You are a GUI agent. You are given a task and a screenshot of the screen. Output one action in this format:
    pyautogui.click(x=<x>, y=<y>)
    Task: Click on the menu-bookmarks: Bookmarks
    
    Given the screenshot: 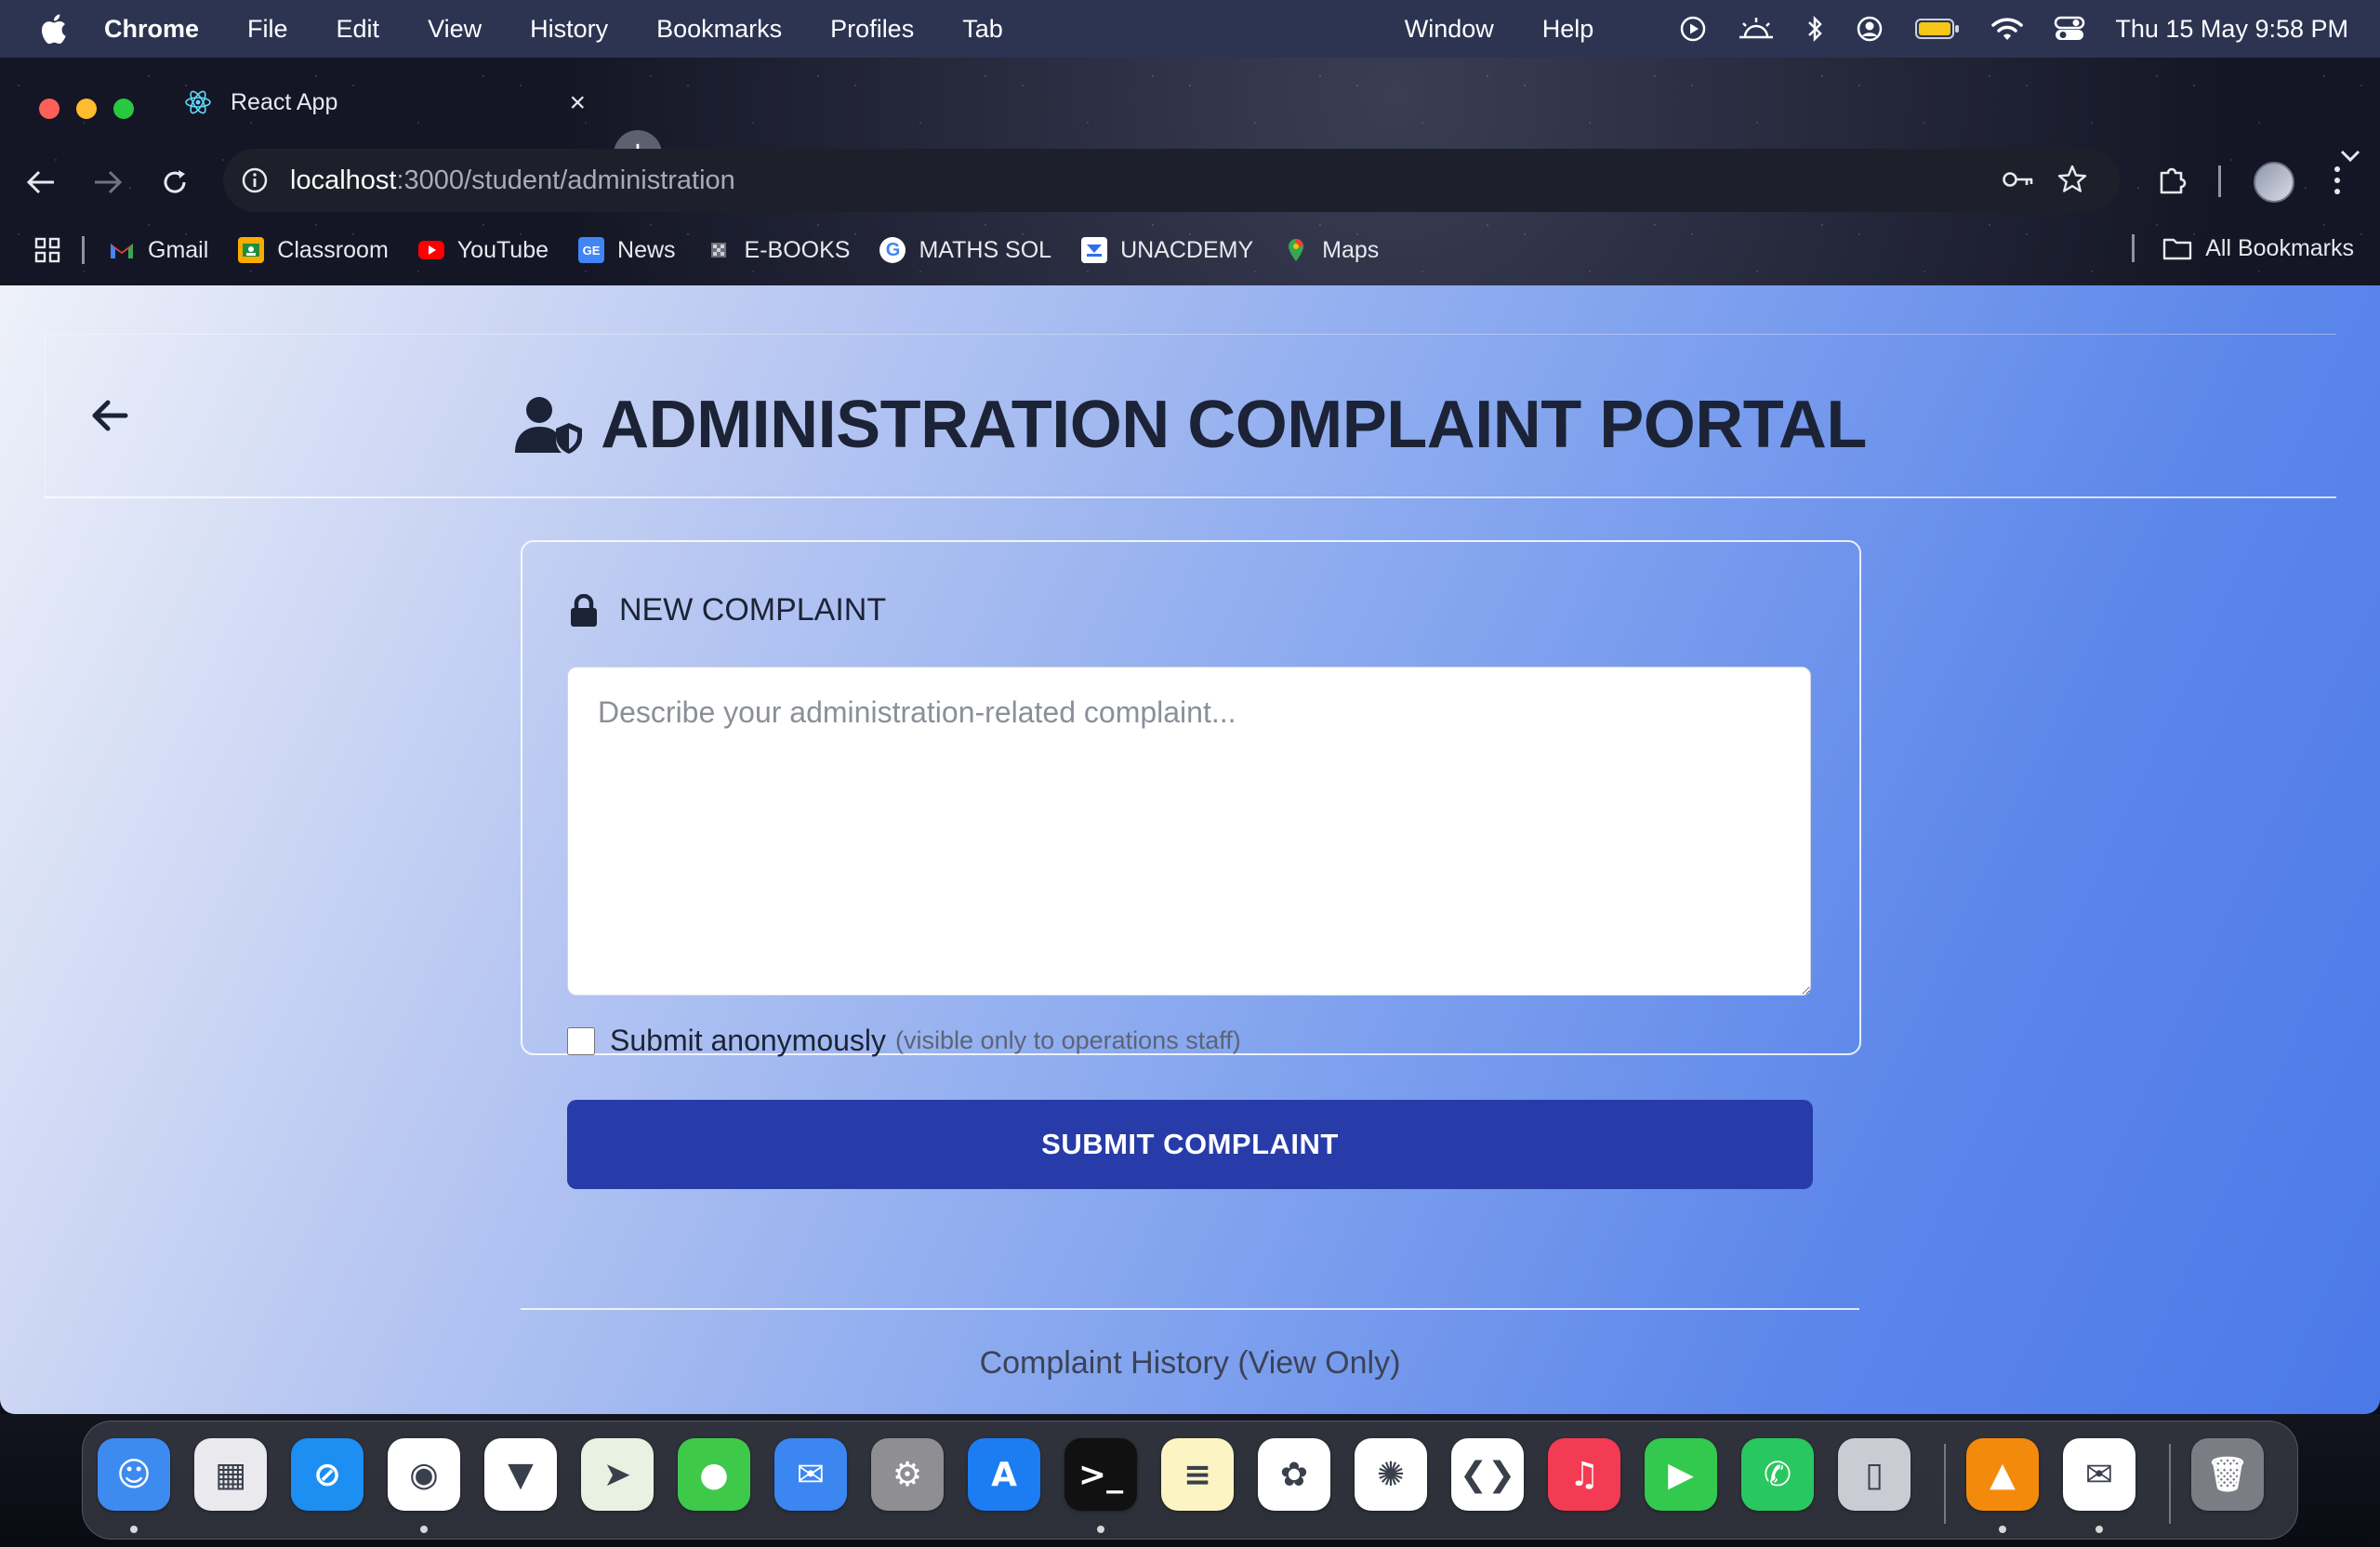 What is the action you would take?
    pyautogui.click(x=719, y=29)
    